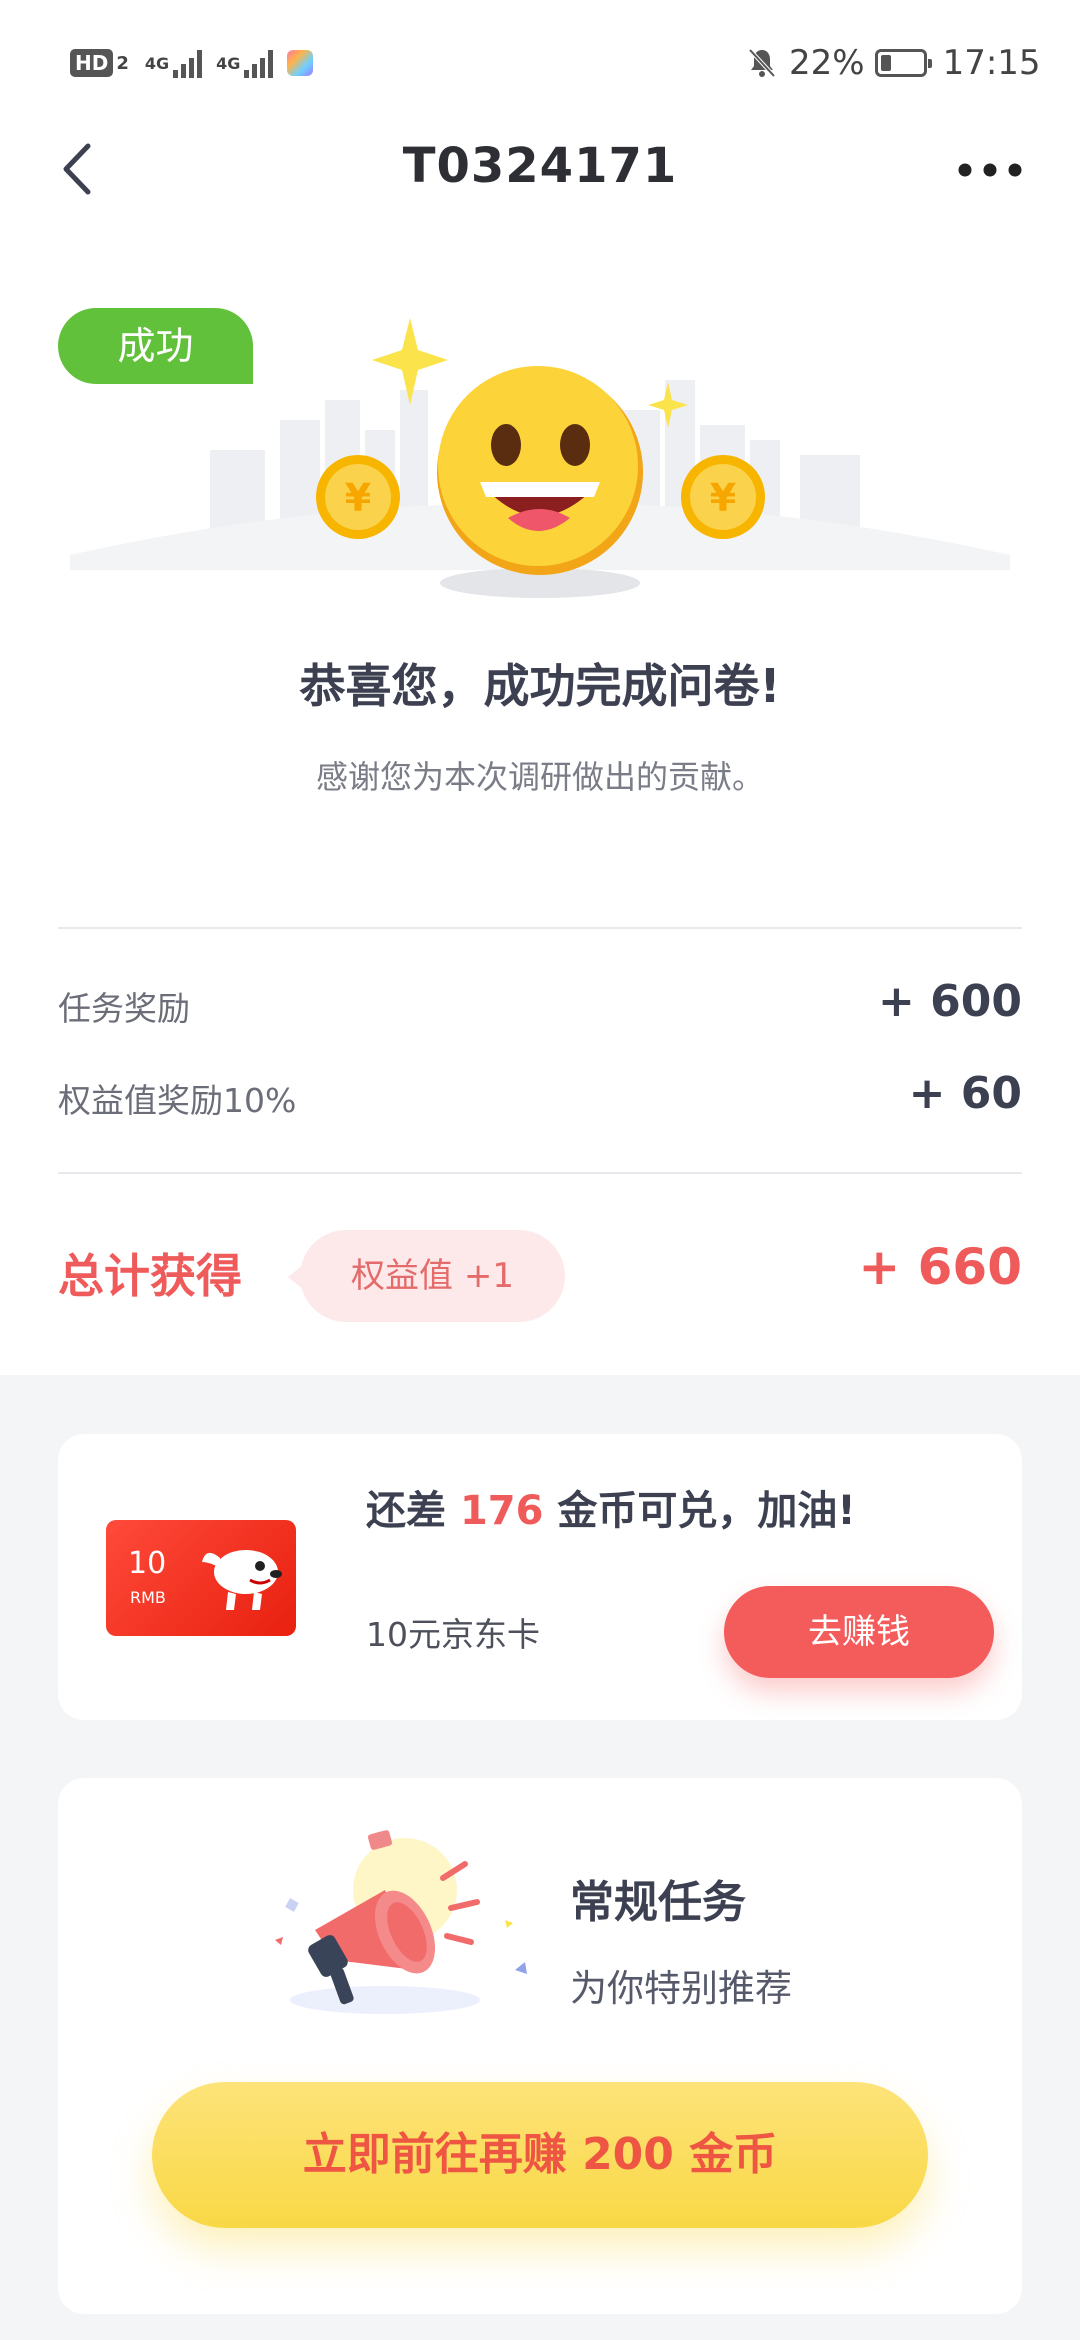 The image size is (1080, 2340). I want to click on celebration-illustration: ¥ ¥, so click(540, 458).